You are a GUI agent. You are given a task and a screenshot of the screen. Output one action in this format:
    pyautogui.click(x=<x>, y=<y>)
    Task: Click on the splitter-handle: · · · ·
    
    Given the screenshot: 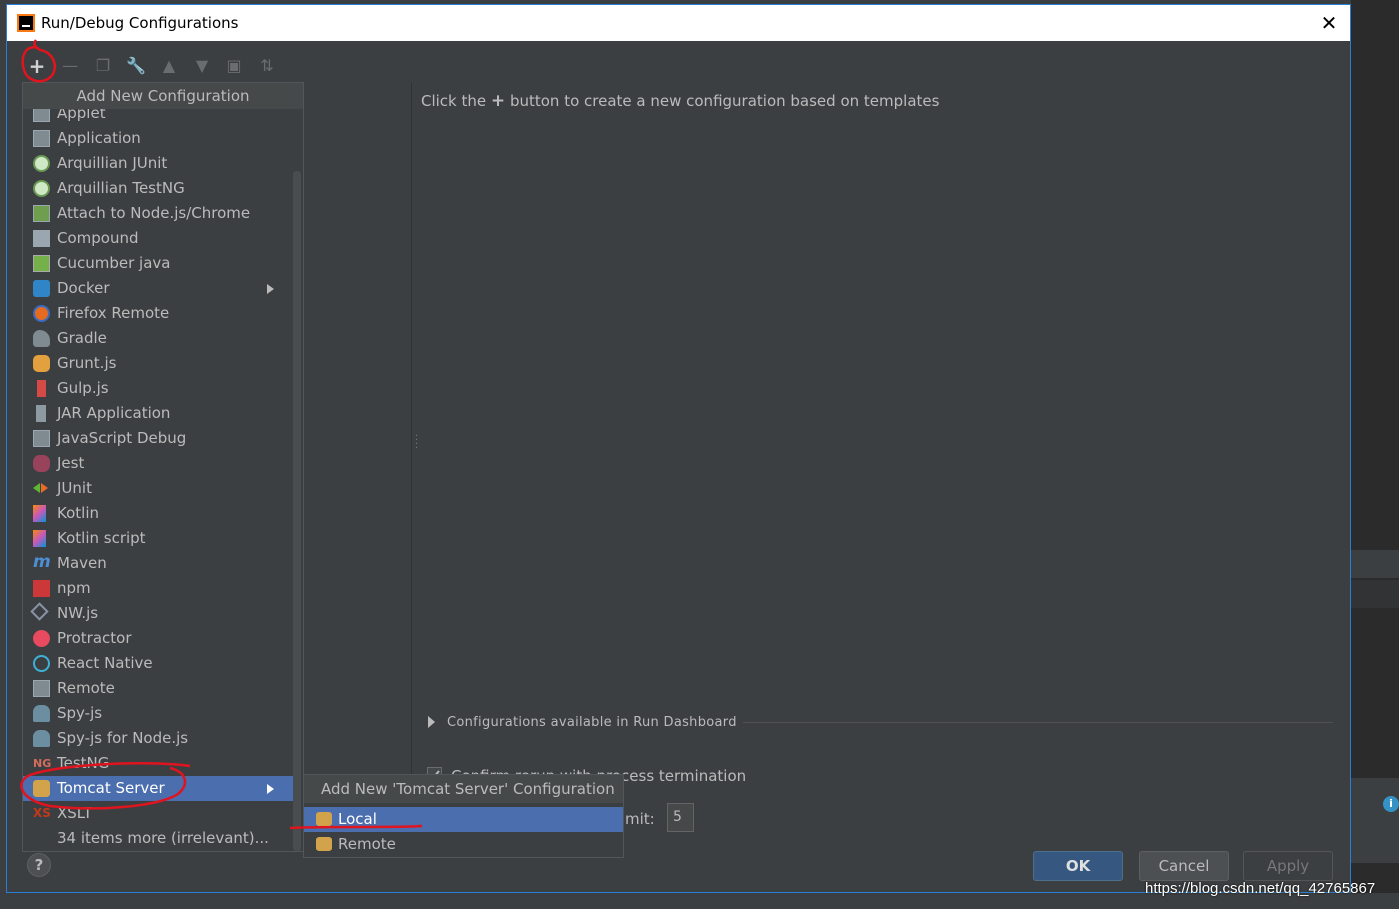 What is the action you would take?
    pyautogui.click(x=416, y=443)
    